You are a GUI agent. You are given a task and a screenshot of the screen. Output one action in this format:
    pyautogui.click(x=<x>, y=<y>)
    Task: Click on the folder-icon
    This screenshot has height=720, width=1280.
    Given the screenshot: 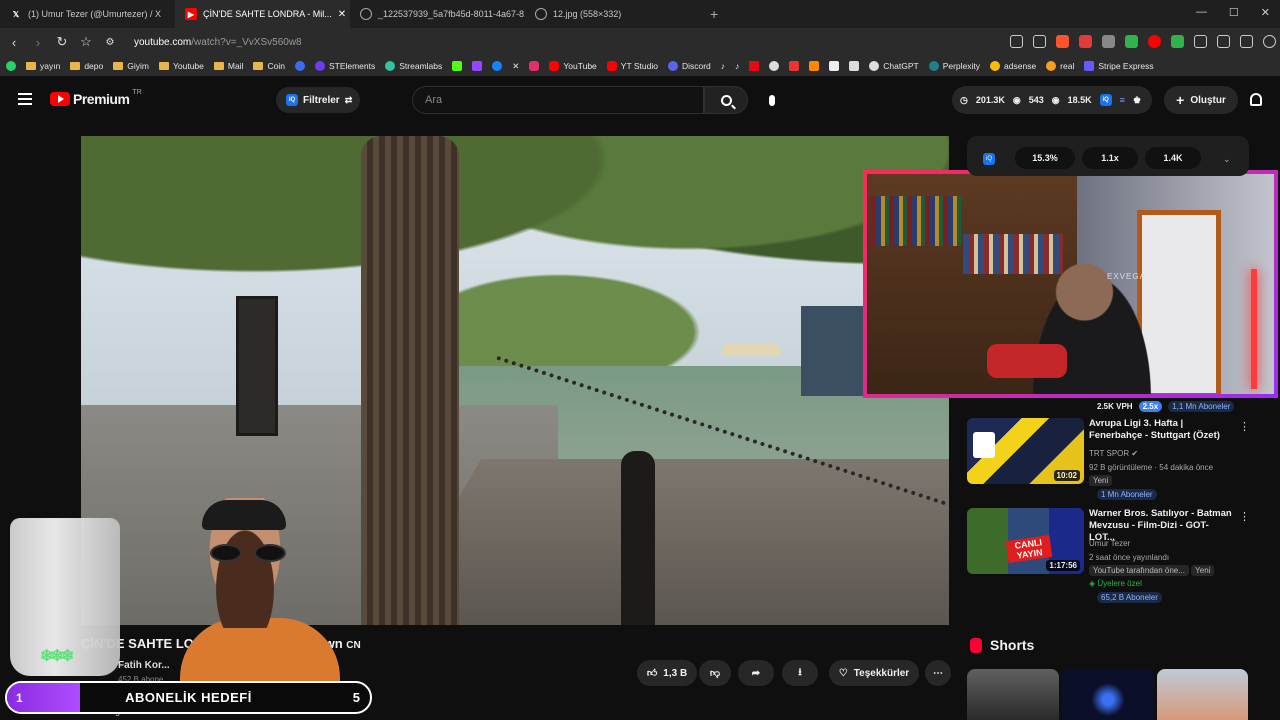 What is the action you would take?
    pyautogui.click(x=118, y=66)
    